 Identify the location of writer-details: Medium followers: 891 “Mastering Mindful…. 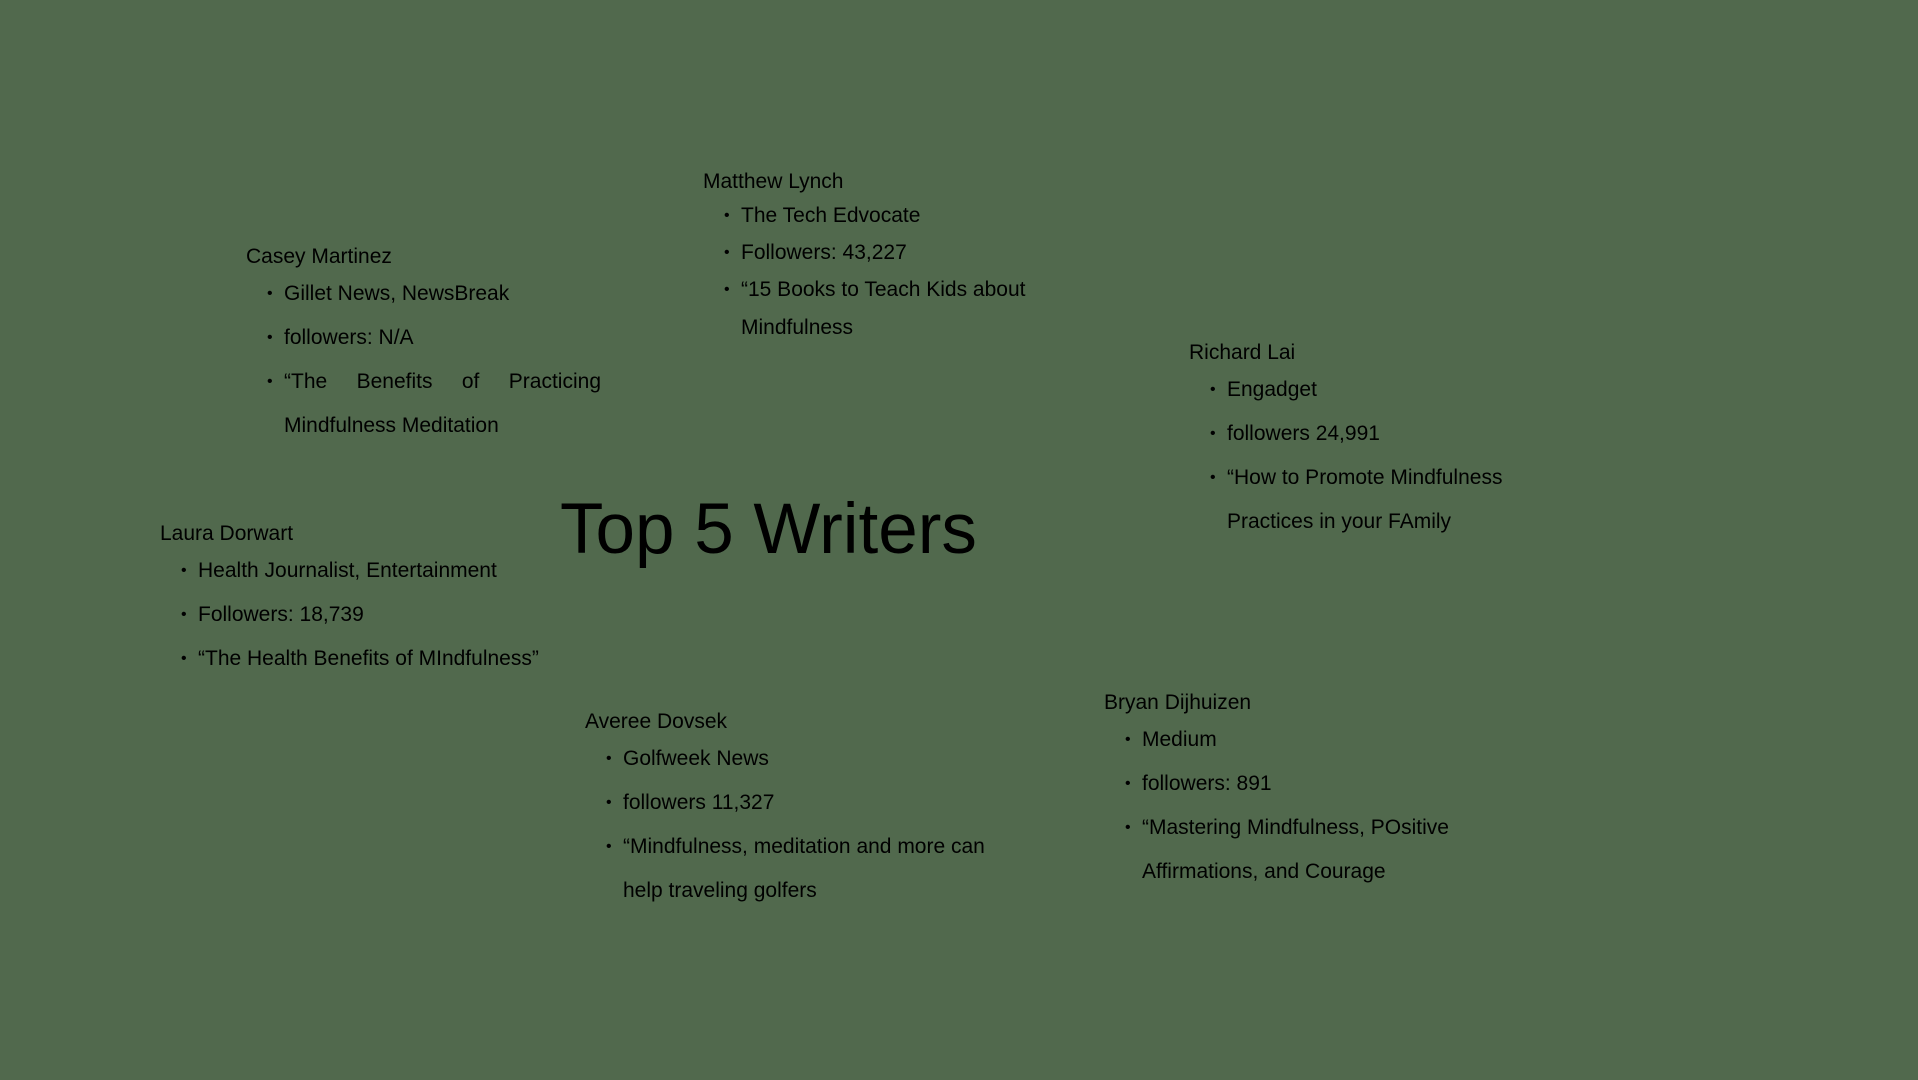
(1289, 806).